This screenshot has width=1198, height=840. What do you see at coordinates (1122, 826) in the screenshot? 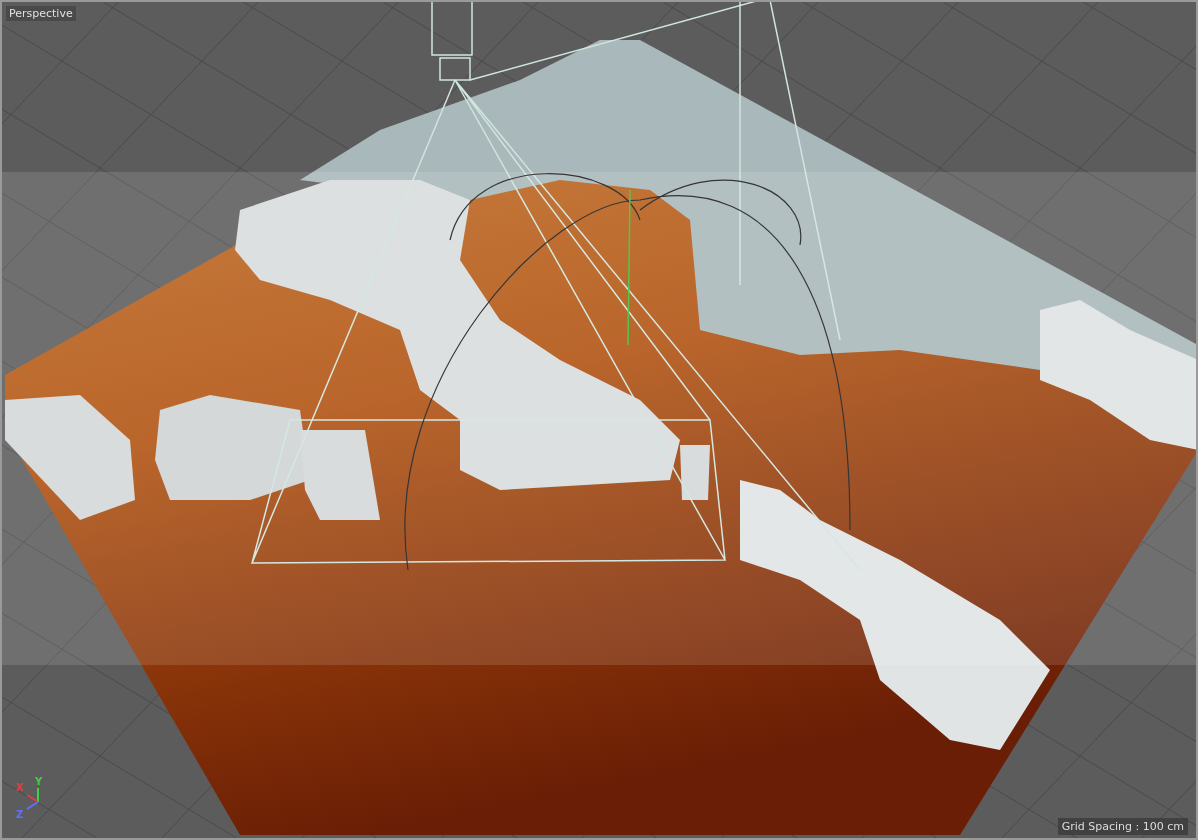
I see `grid-spacing-label: Grid Spacing : 100 cm` at bounding box center [1122, 826].